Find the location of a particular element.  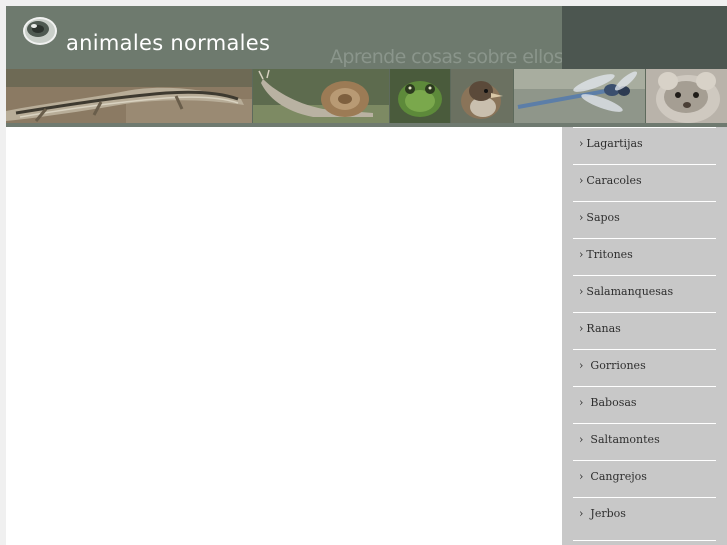

sidebar-item-label: Tritones is located at coordinates (609, 254).